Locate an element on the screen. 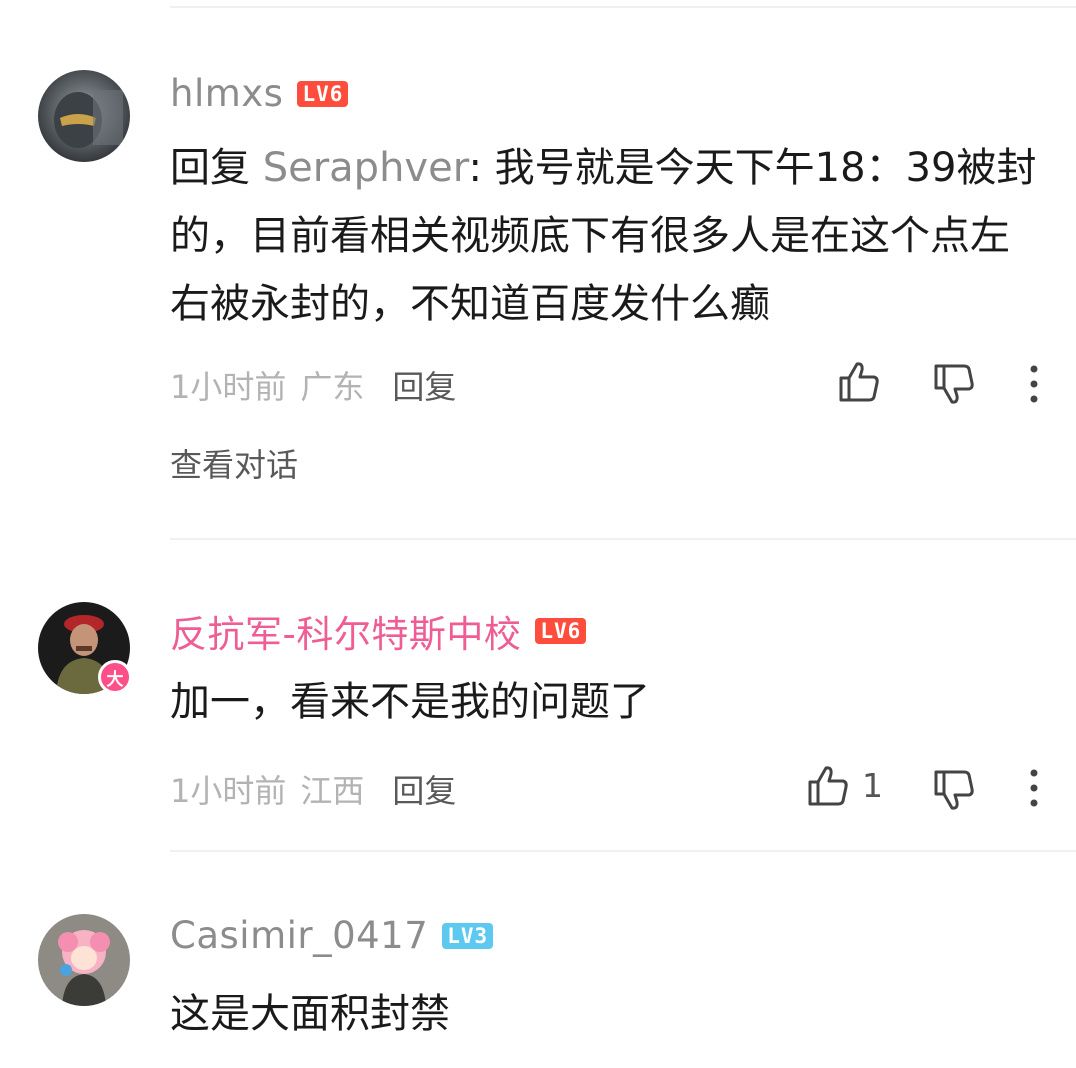 Image resolution: width=1076 pixels, height=1068 pixels. comment-meta: 1小时前 江西 回复 is located at coordinates (313, 789).